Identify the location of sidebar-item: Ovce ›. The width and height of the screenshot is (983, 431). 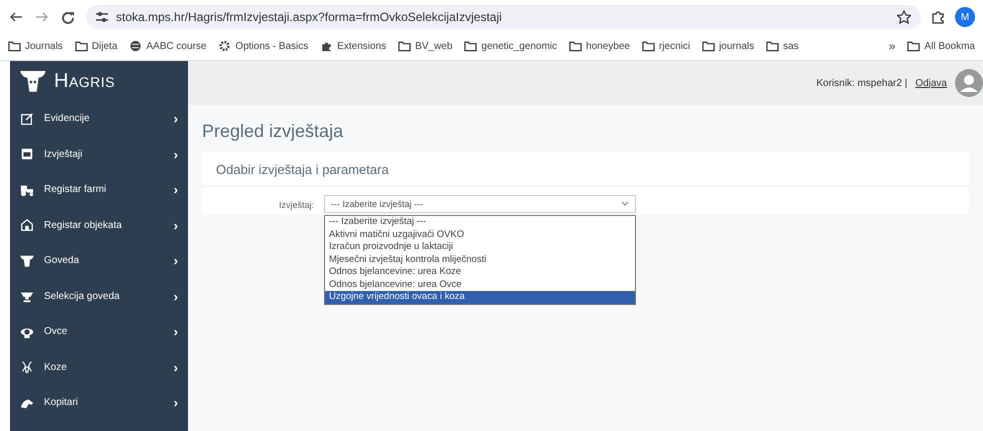
(99, 332).